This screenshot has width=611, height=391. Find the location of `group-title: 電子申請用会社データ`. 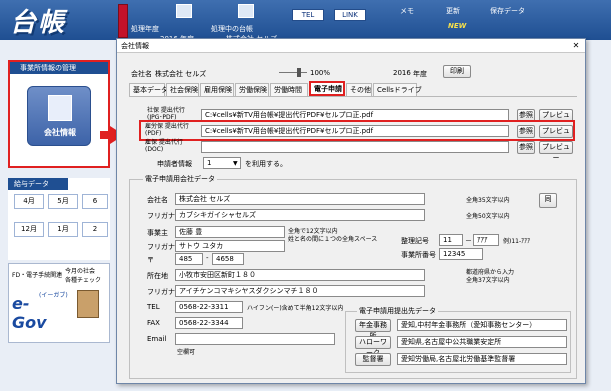

group-title: 電子申請用会社データ is located at coordinates (180, 179).